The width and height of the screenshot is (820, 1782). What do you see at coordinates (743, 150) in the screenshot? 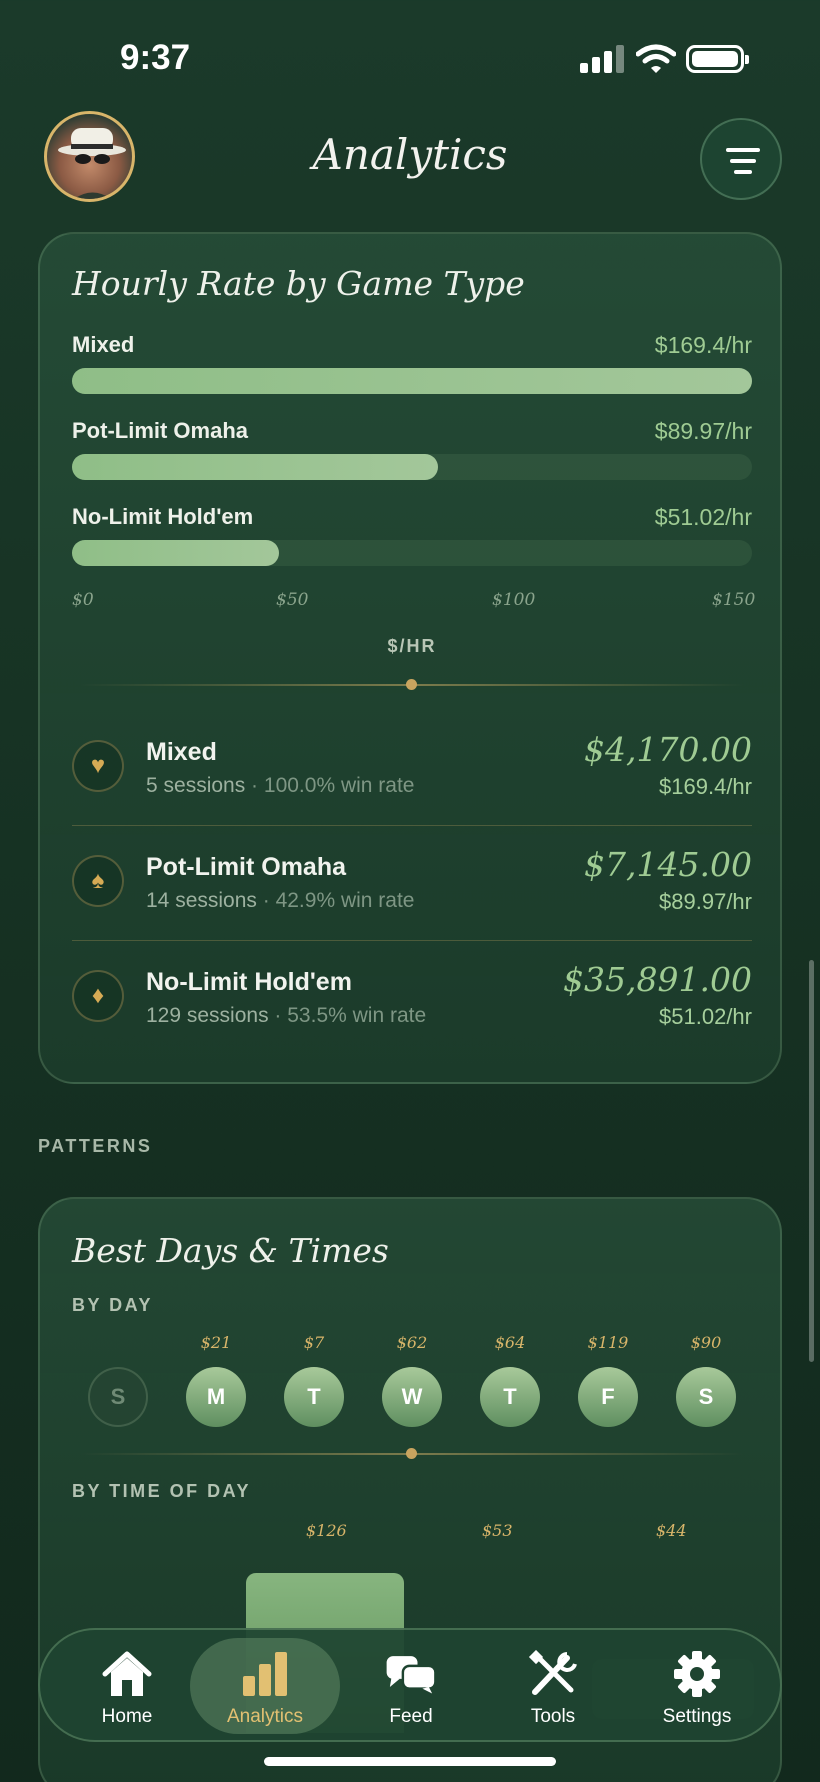
I see `filter-icon` at bounding box center [743, 150].